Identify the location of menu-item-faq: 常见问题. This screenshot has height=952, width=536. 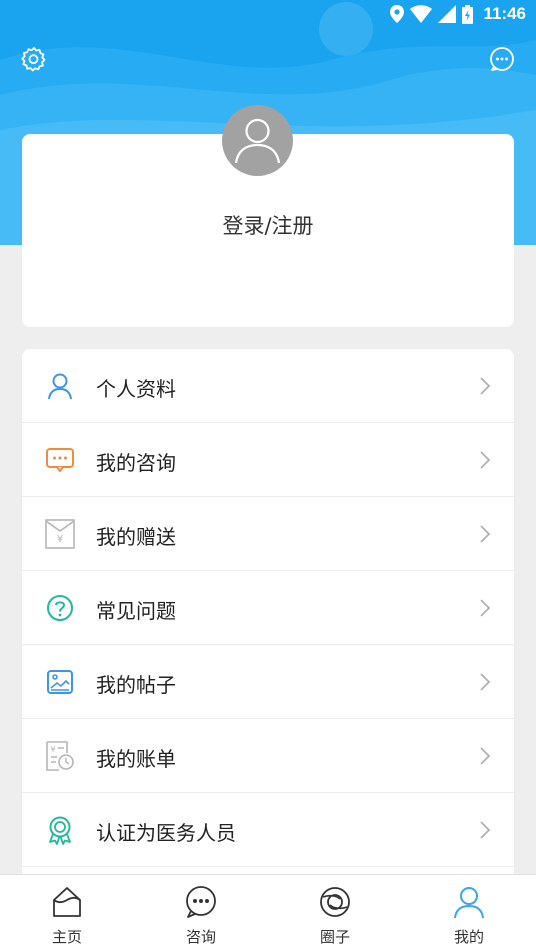
(268, 608).